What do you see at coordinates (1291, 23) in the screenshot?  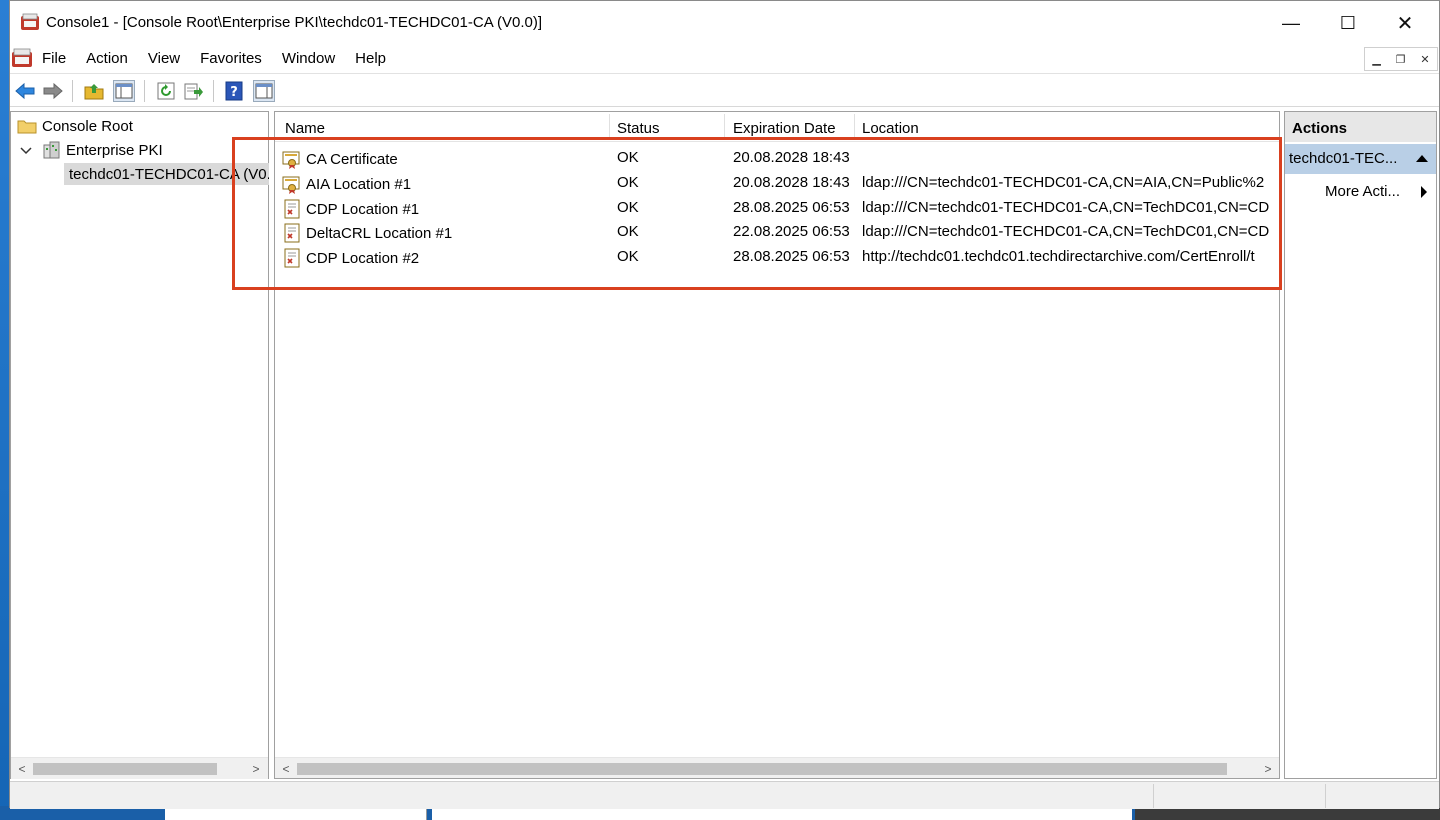 I see `minimize-button: —` at bounding box center [1291, 23].